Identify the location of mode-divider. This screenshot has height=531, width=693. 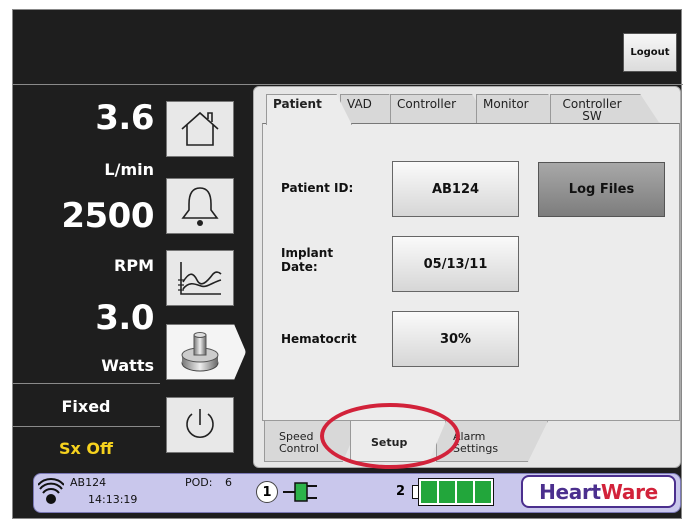
(86, 426).